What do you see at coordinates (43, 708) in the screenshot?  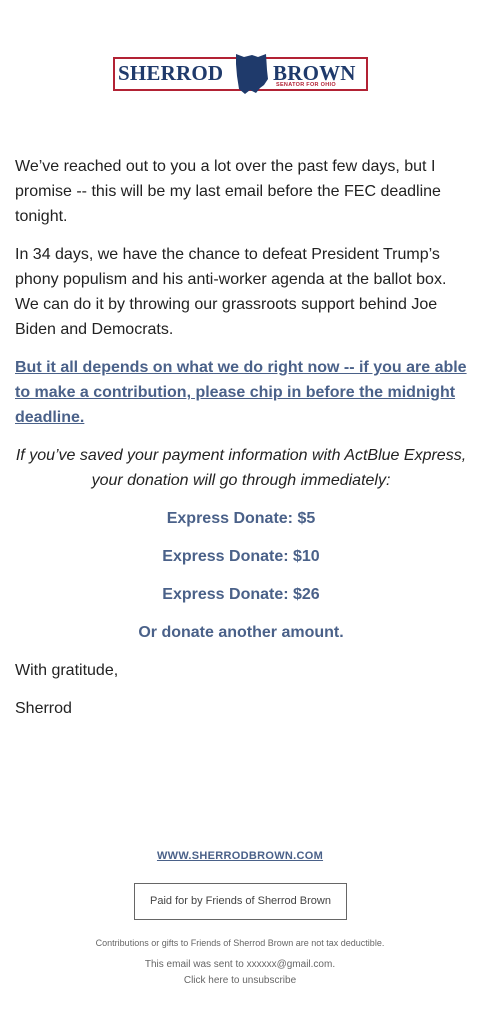 I see `signature: Sherrod` at bounding box center [43, 708].